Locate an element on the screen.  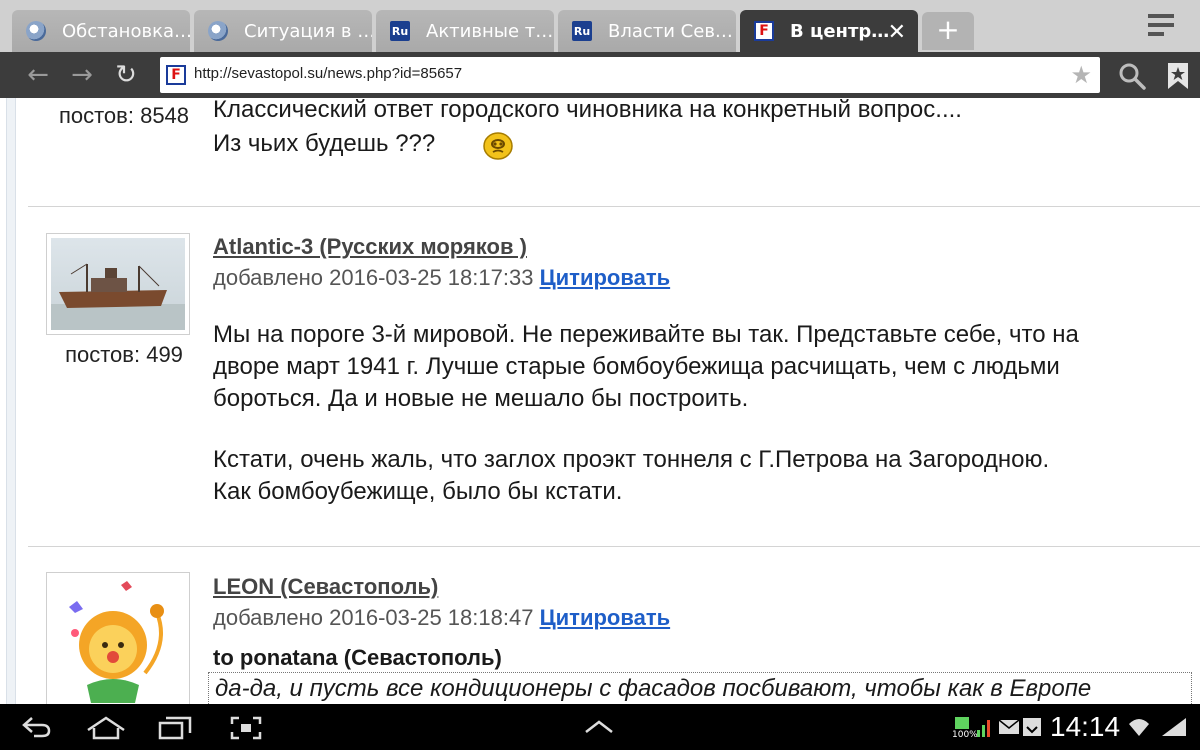
battery-percent: 100% is located at coordinates (965, 735).